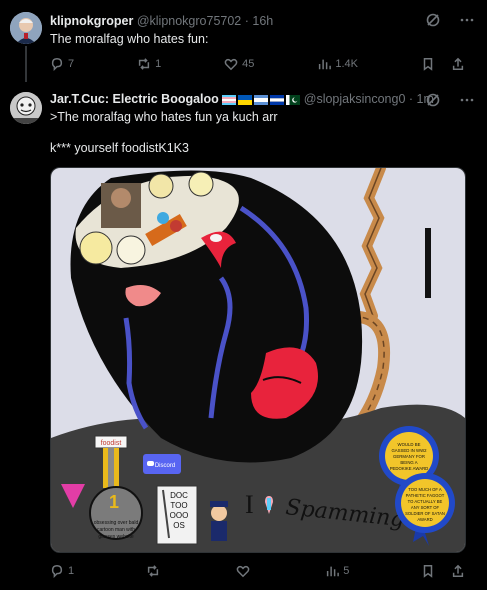  Describe the element at coordinates (424, 519) in the screenshot. I see `svg-text: AWARD` at that location.